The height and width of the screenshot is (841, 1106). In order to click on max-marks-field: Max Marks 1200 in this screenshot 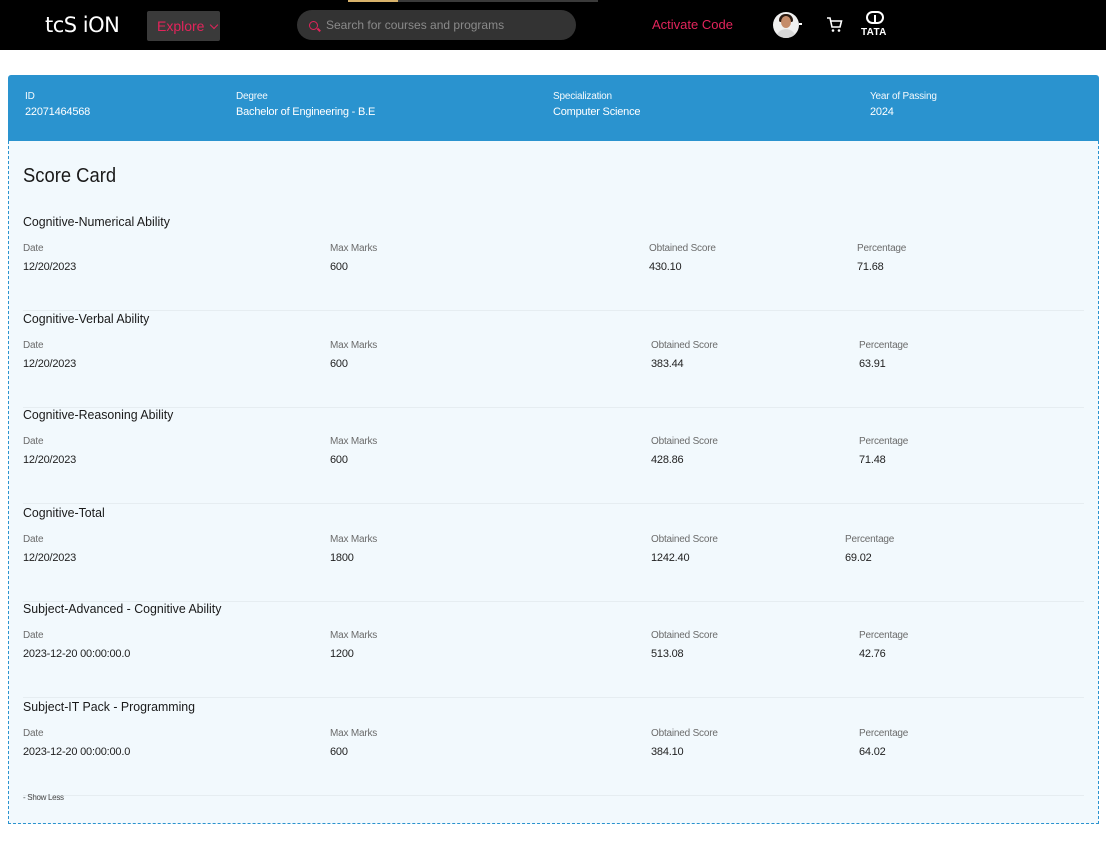, I will do `click(353, 645)`.